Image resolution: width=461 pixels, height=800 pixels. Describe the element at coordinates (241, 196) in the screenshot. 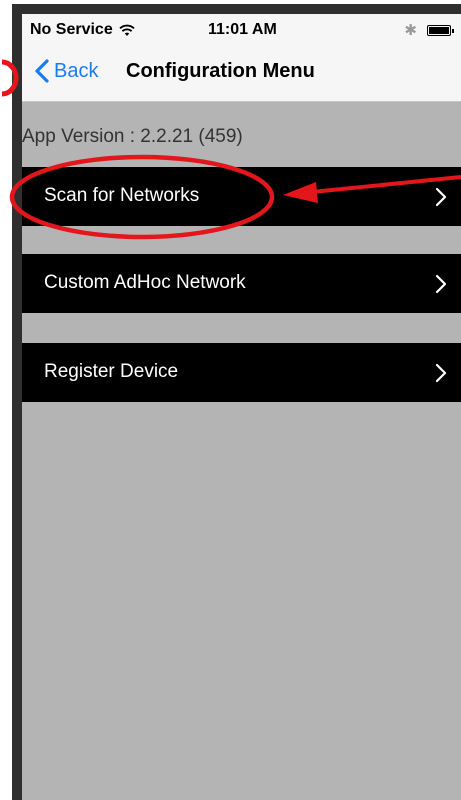

I see `menu-item-scan-for-networks: Scan for Networks` at that location.